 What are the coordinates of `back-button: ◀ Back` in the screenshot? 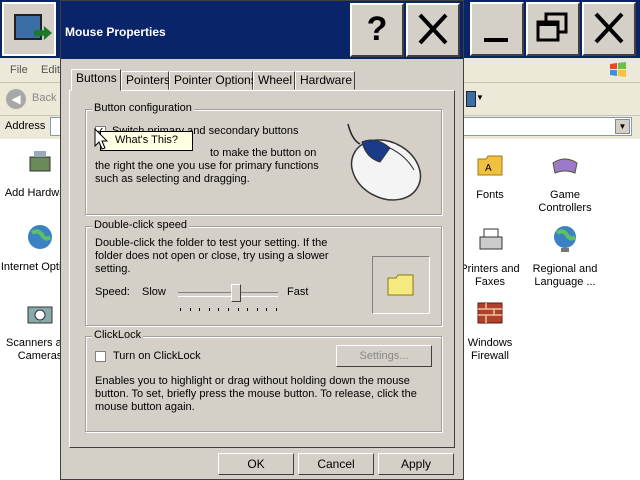 It's located at (32, 99).